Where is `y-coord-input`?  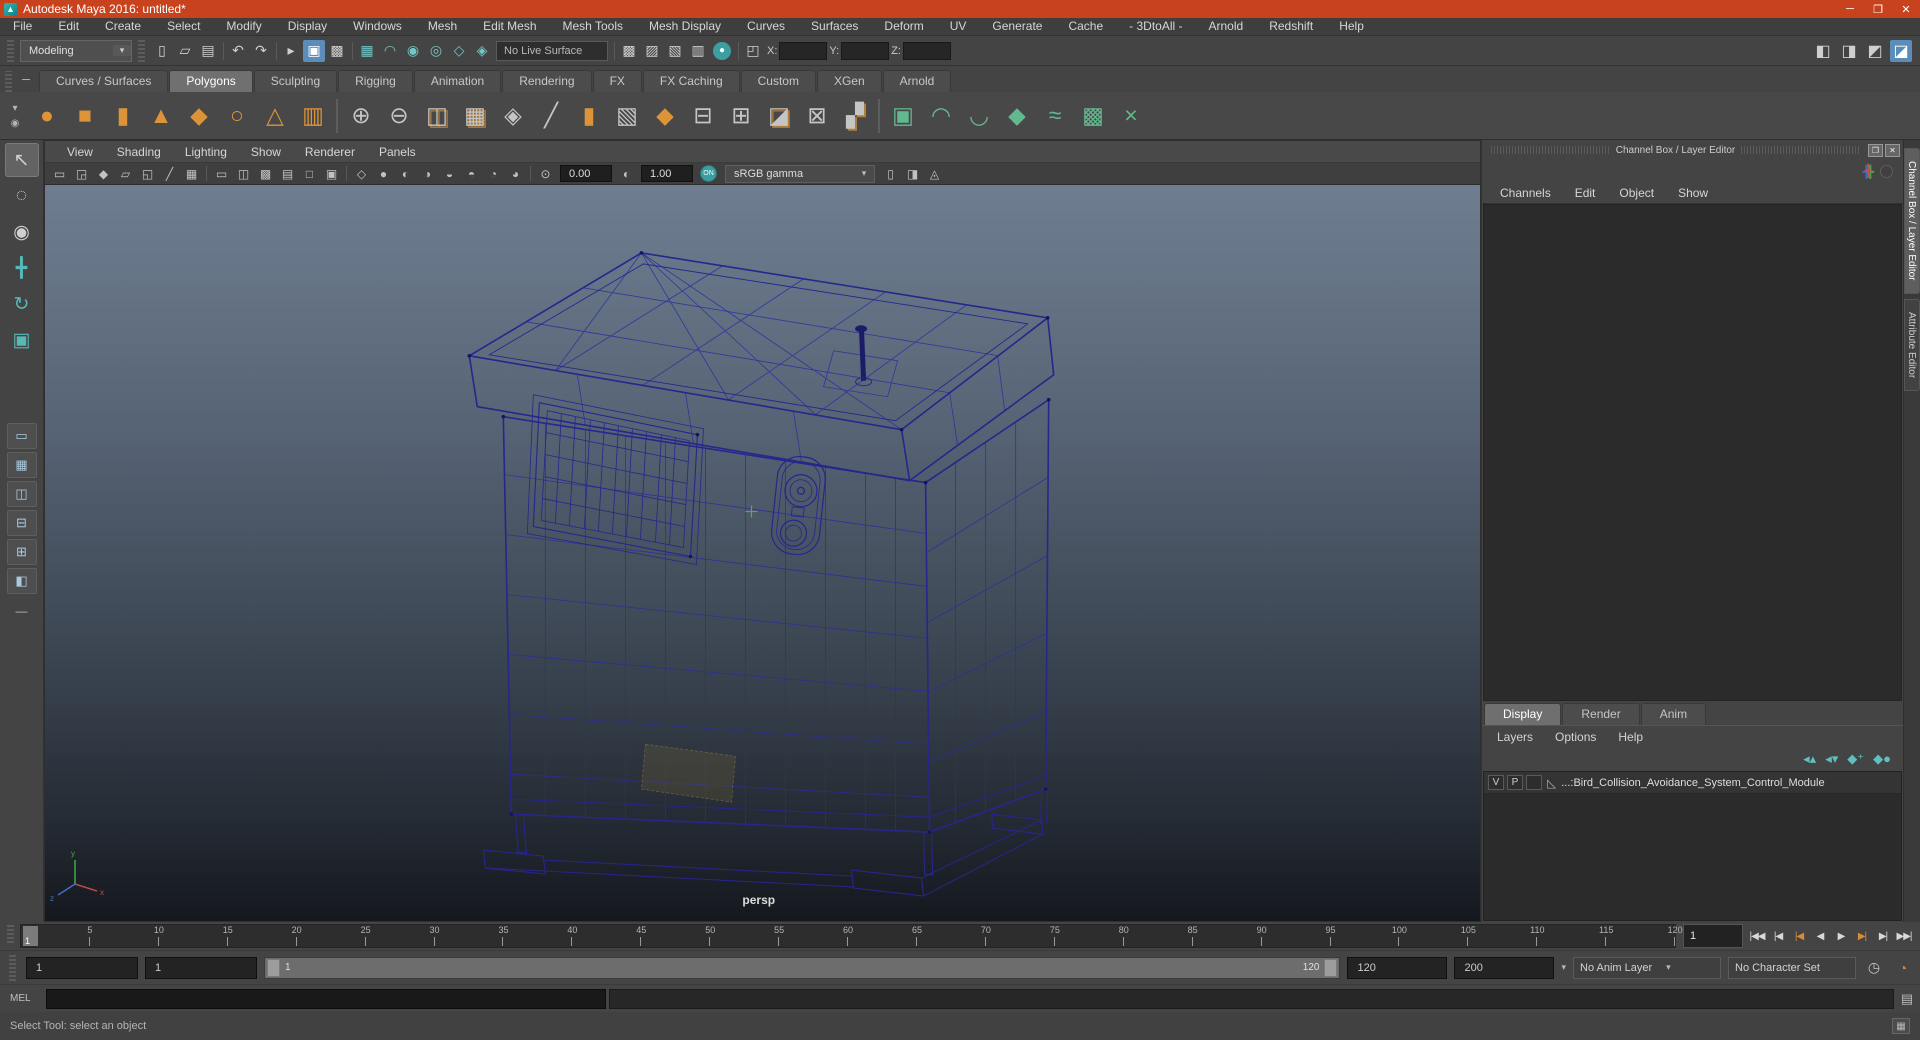 y-coord-input is located at coordinates (865, 50).